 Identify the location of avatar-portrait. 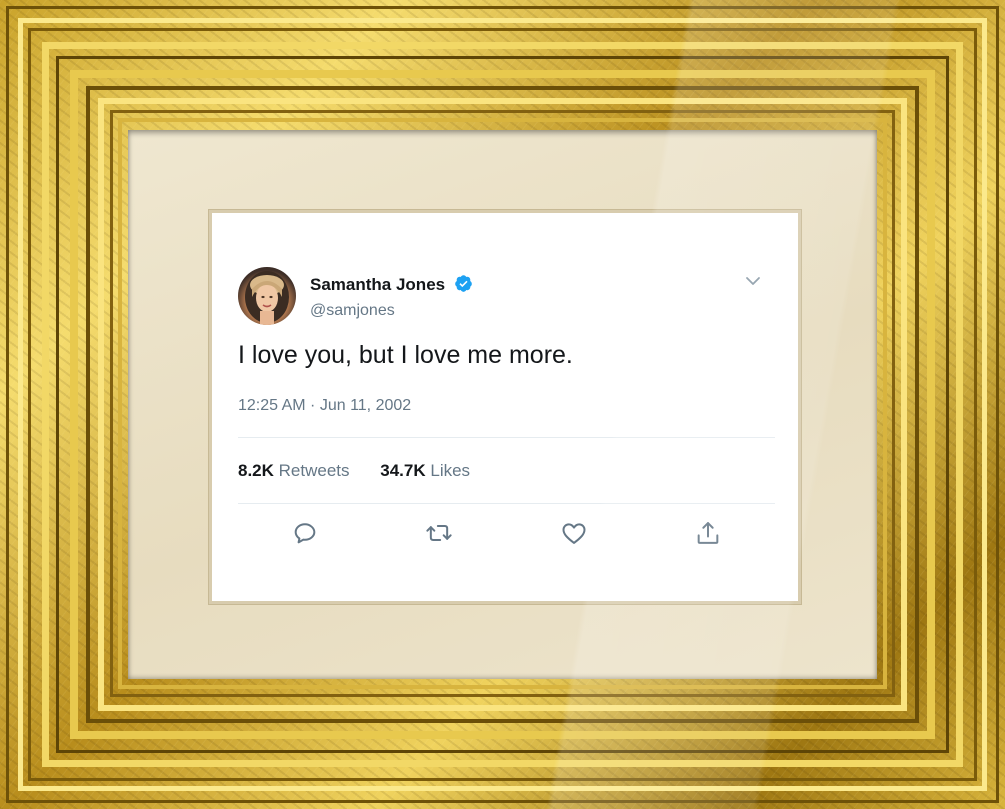
(267, 298).